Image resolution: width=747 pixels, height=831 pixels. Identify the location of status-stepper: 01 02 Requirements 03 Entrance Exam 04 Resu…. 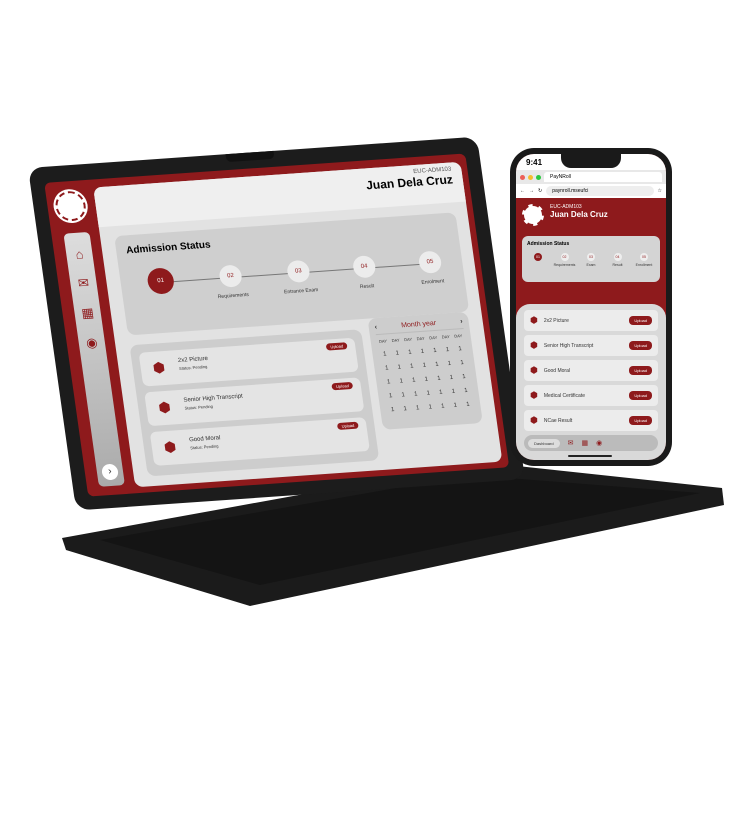
(292, 280).